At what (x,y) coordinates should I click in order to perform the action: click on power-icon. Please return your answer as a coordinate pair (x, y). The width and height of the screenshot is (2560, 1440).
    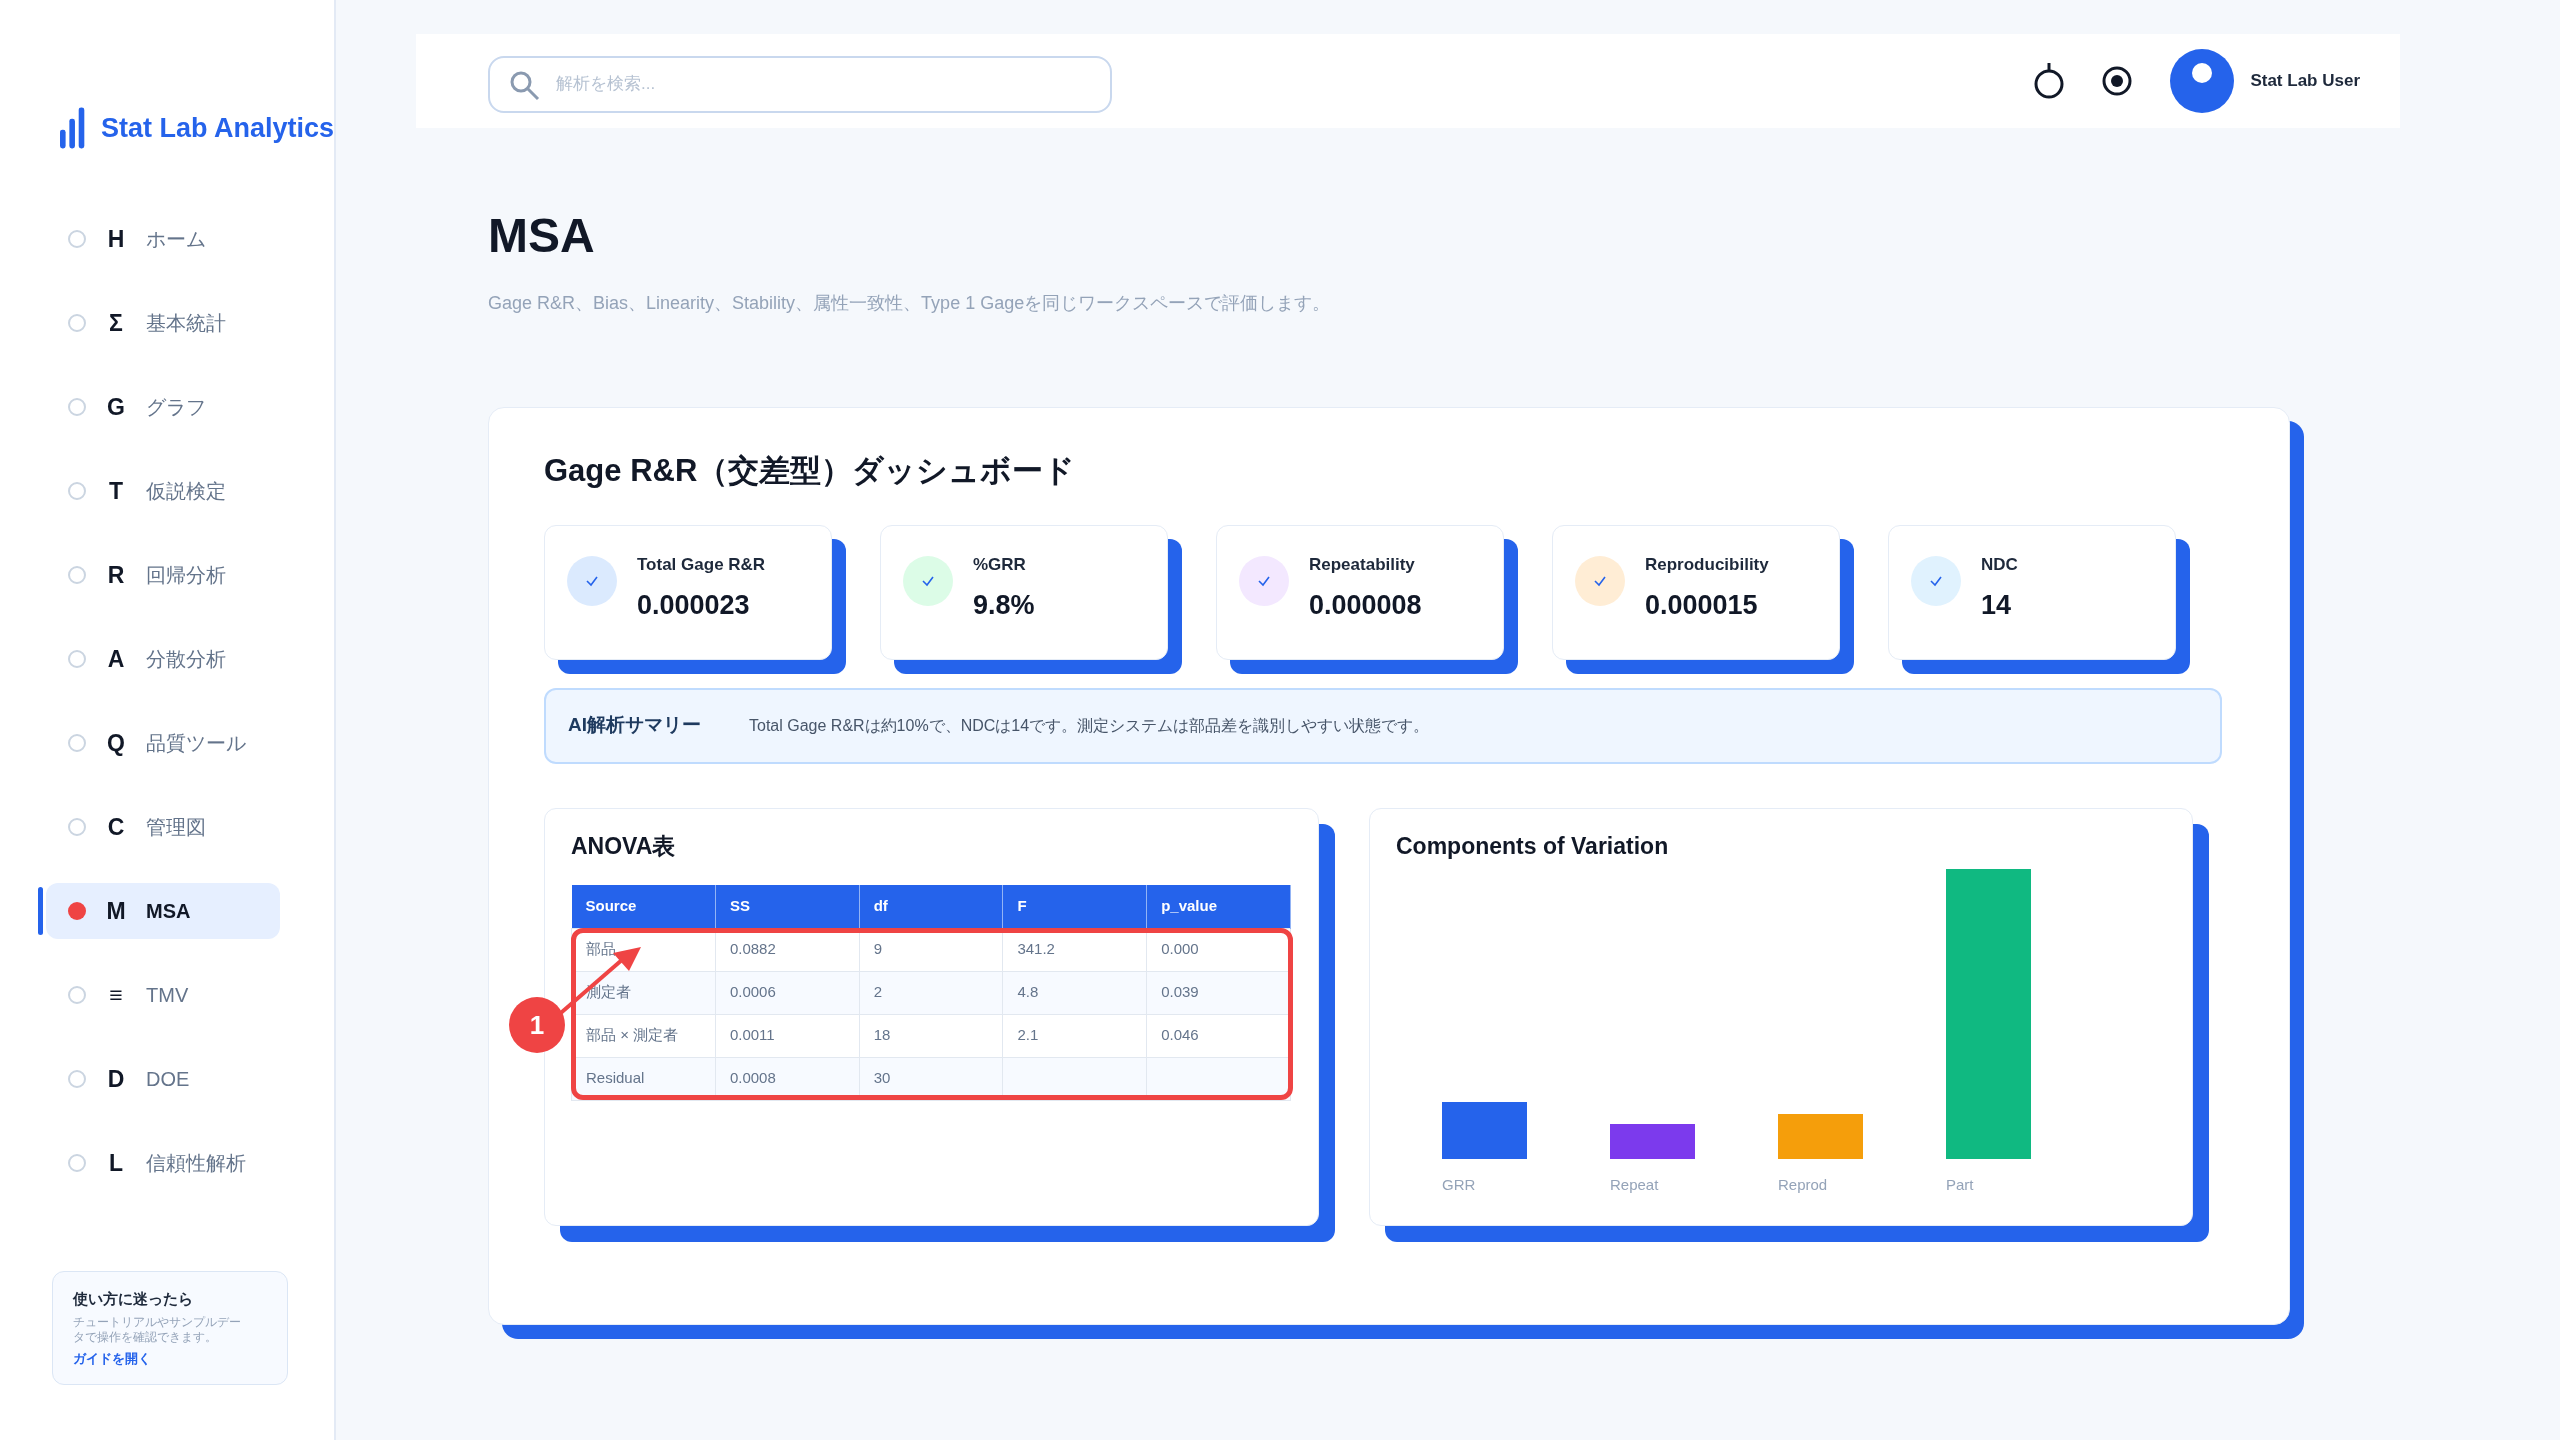
    Looking at the image, I should click on (2049, 81).